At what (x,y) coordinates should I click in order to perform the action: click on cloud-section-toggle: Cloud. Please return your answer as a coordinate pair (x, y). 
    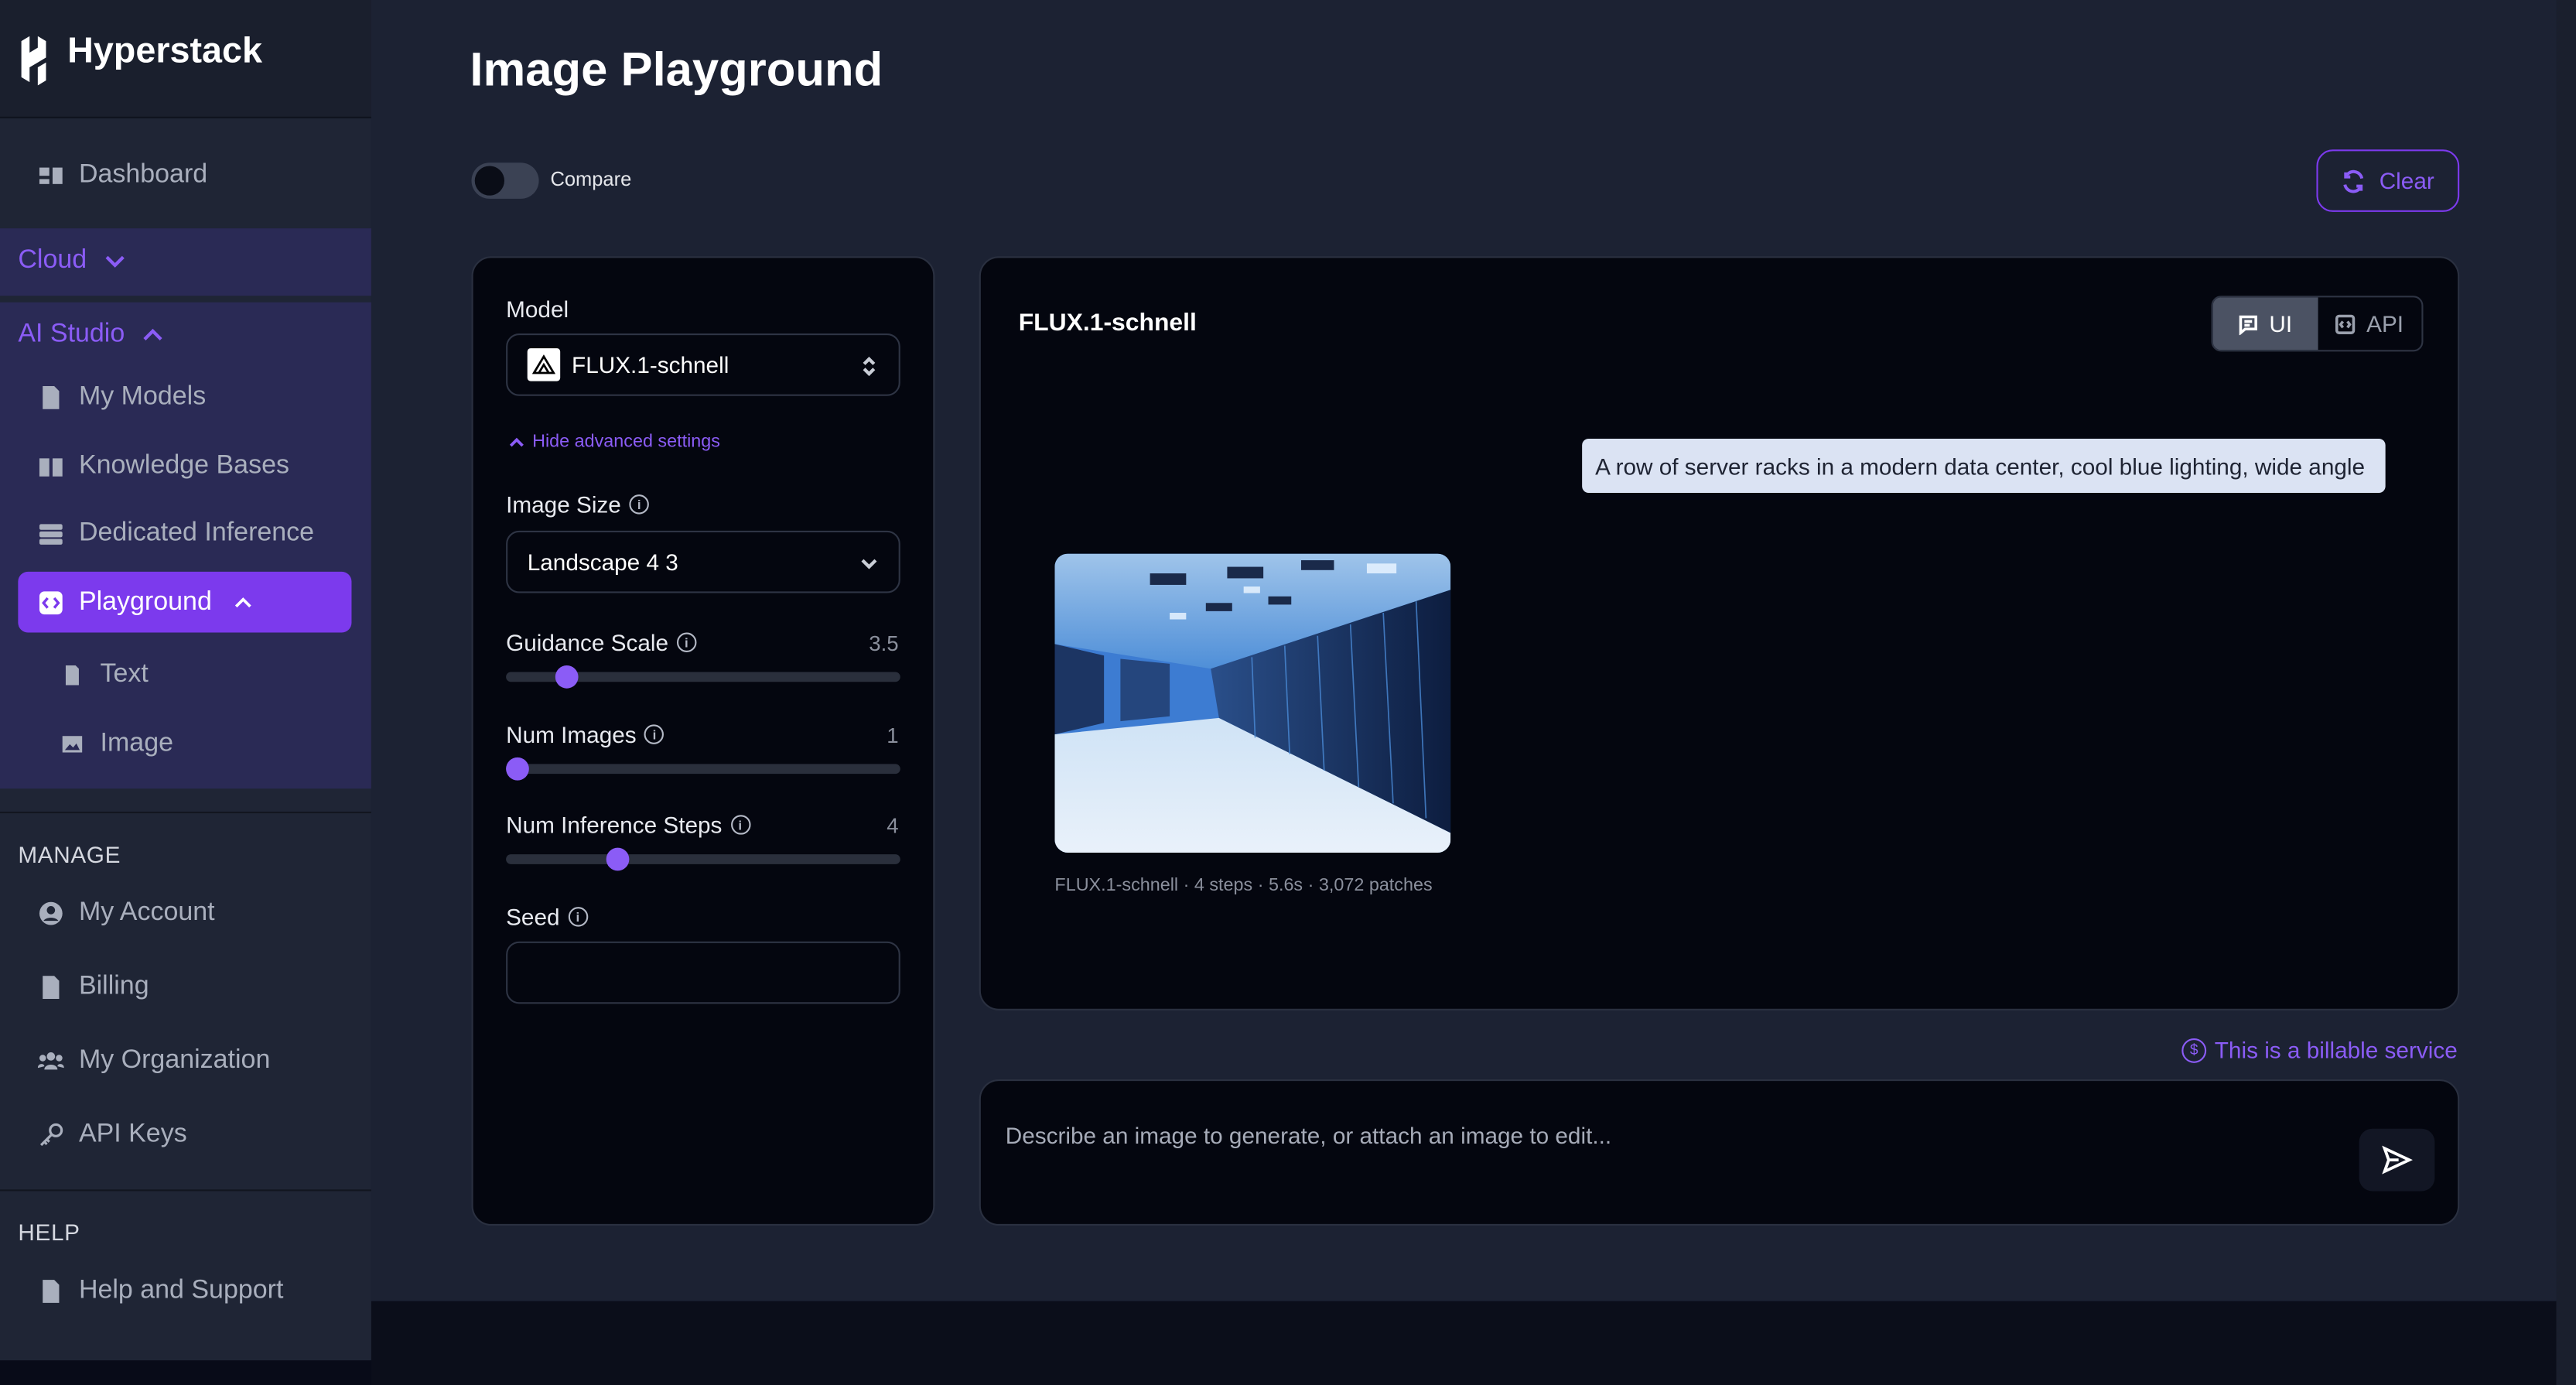
    Looking at the image, I should click on (72, 261).